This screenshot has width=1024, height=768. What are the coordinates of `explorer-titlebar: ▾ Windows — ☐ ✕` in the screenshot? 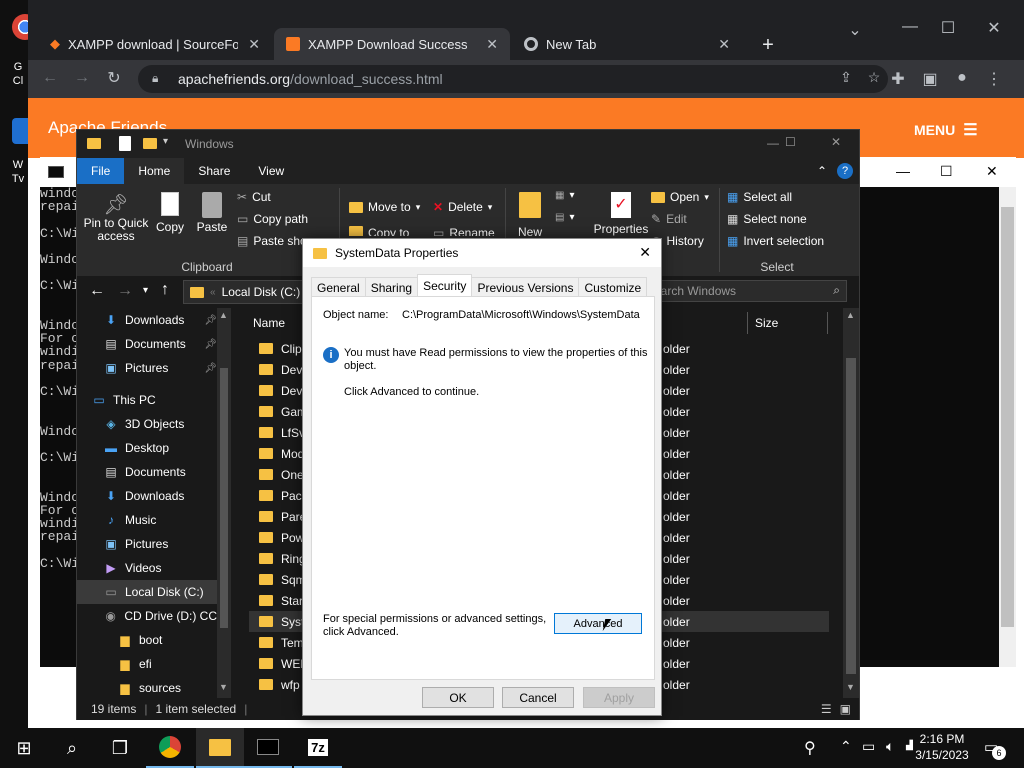 It's located at (468, 144).